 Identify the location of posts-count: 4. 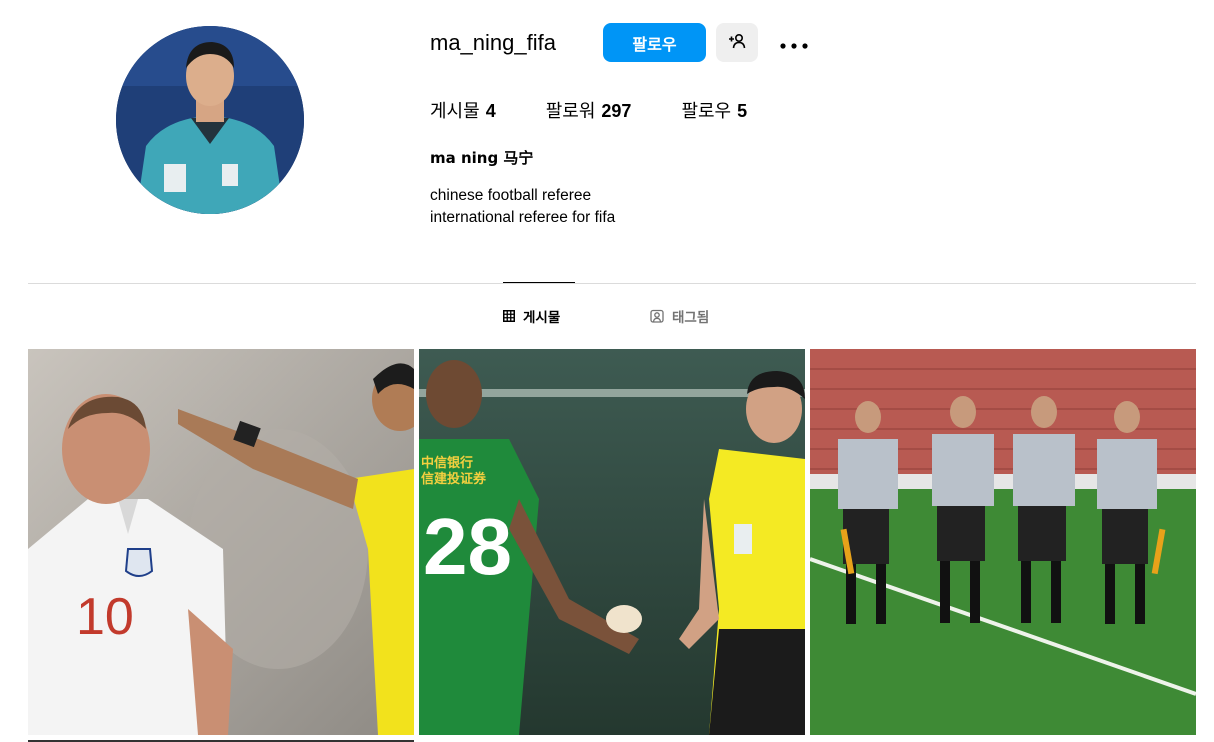
(490, 111).